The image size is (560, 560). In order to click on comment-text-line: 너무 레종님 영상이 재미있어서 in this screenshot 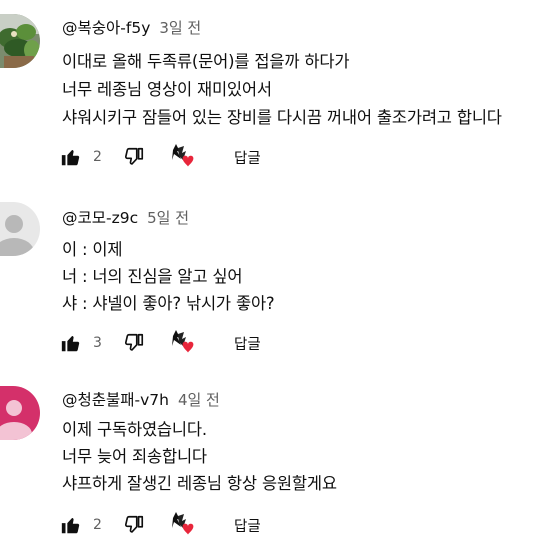, I will do `click(167, 89)`.